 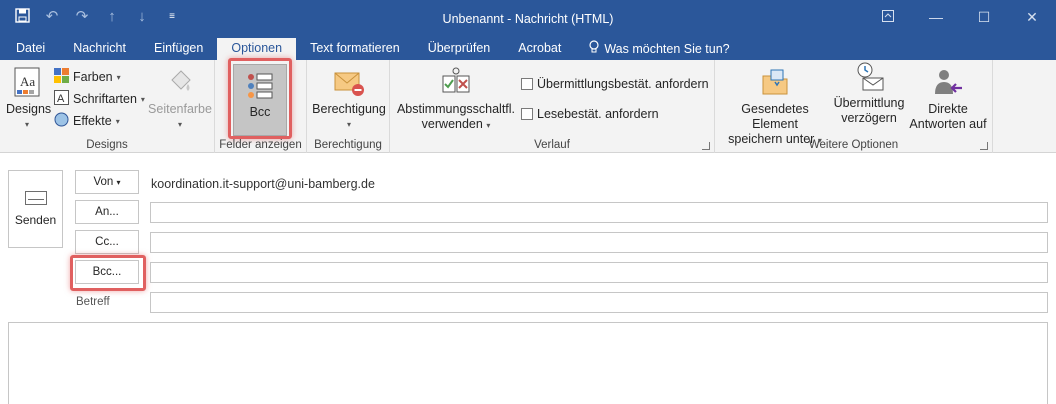 What do you see at coordinates (29, 109) in the screenshot?
I see `designs-label: Designs` at bounding box center [29, 109].